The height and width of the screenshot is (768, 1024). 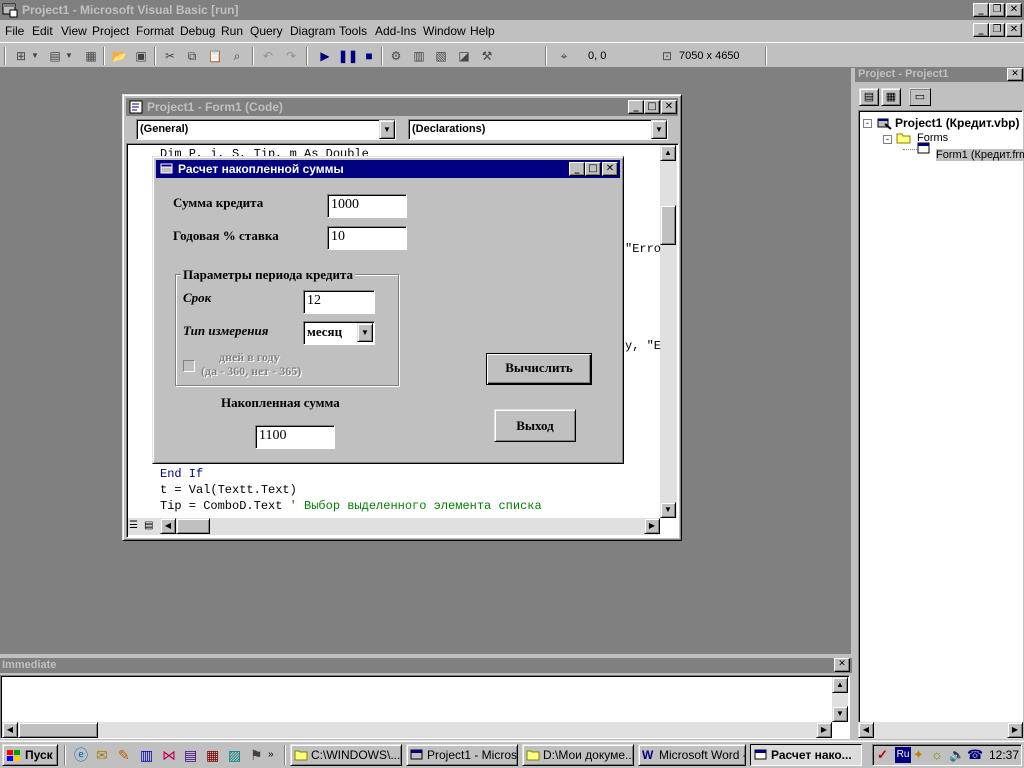 I want to click on code-maximize-button: □, so click(x=652, y=107).